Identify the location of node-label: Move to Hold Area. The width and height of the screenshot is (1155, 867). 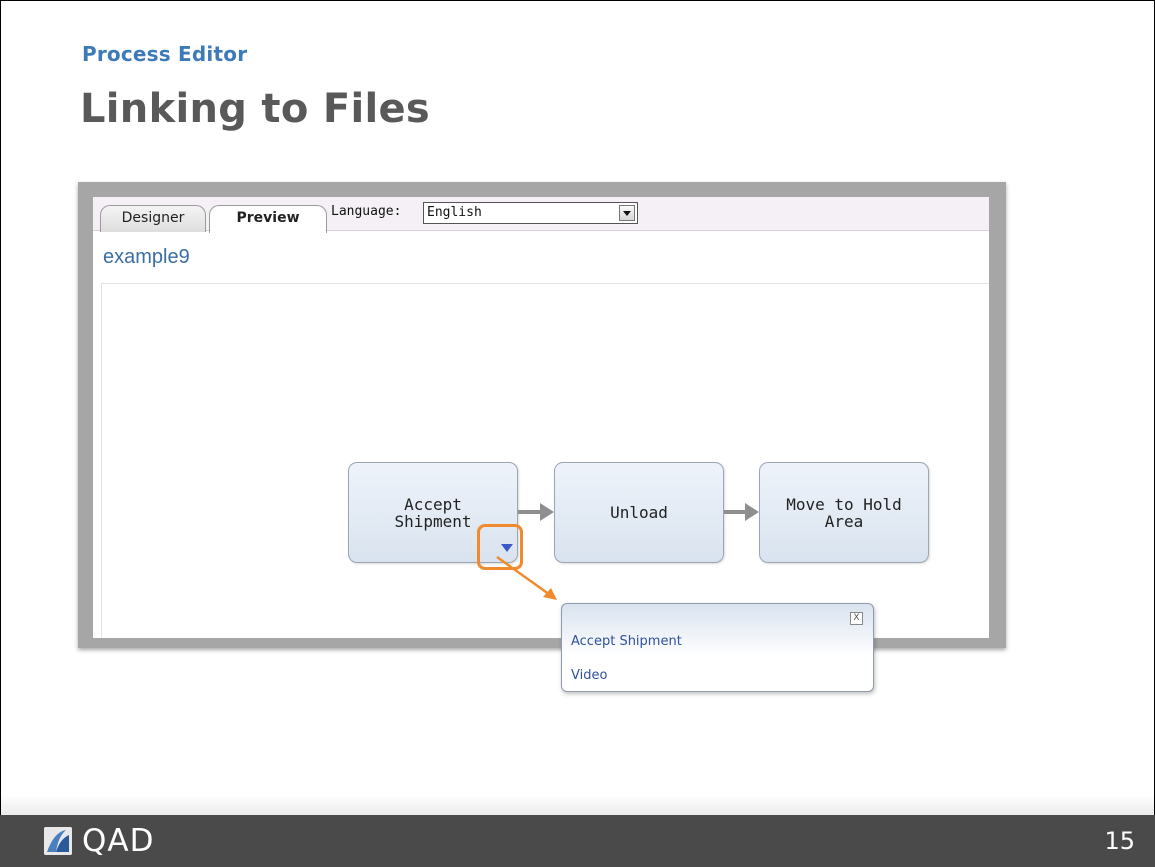
(844, 512).